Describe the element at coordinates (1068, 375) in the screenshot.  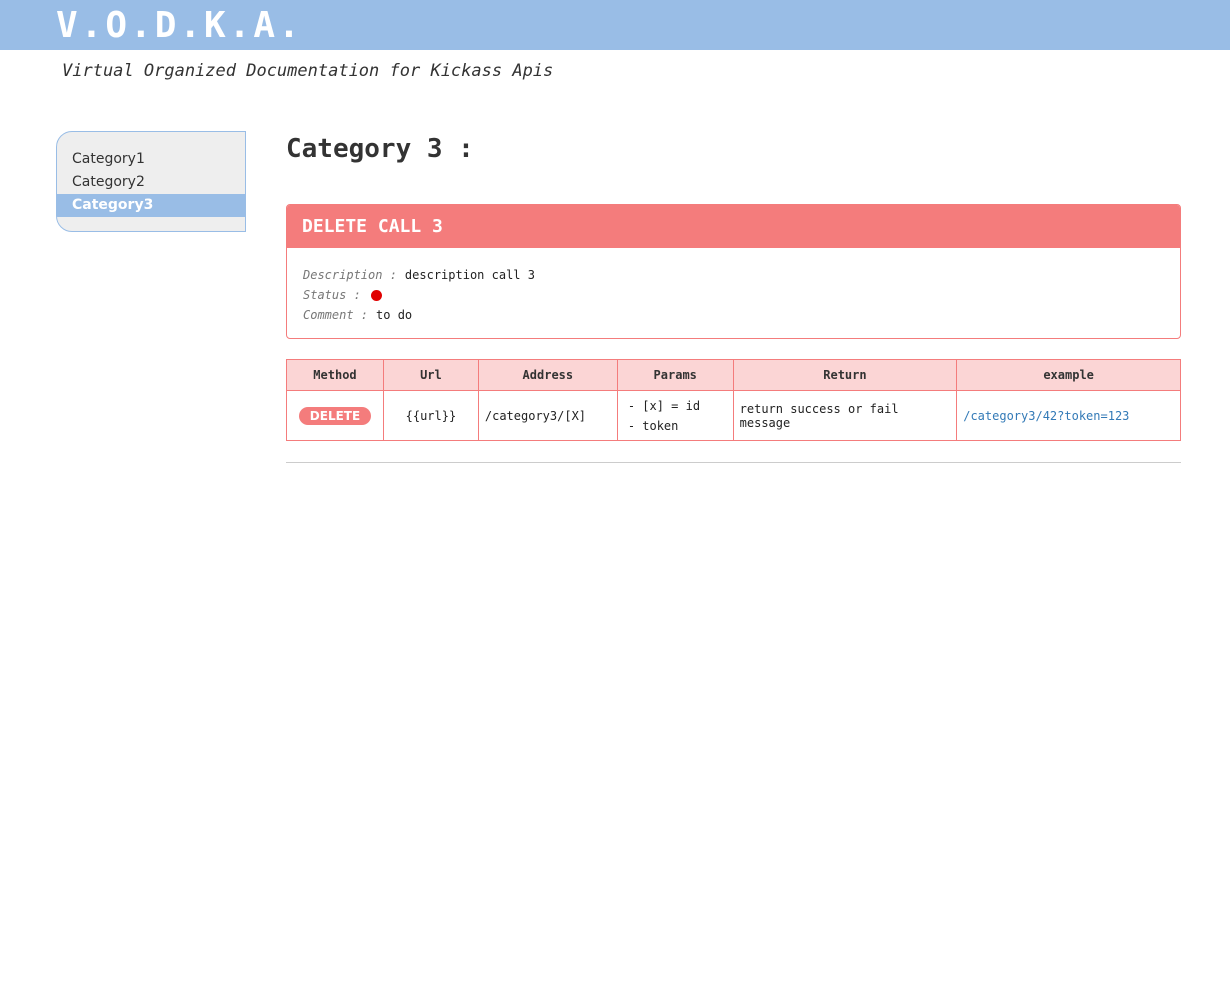
I see `column-header-example: example` at that location.